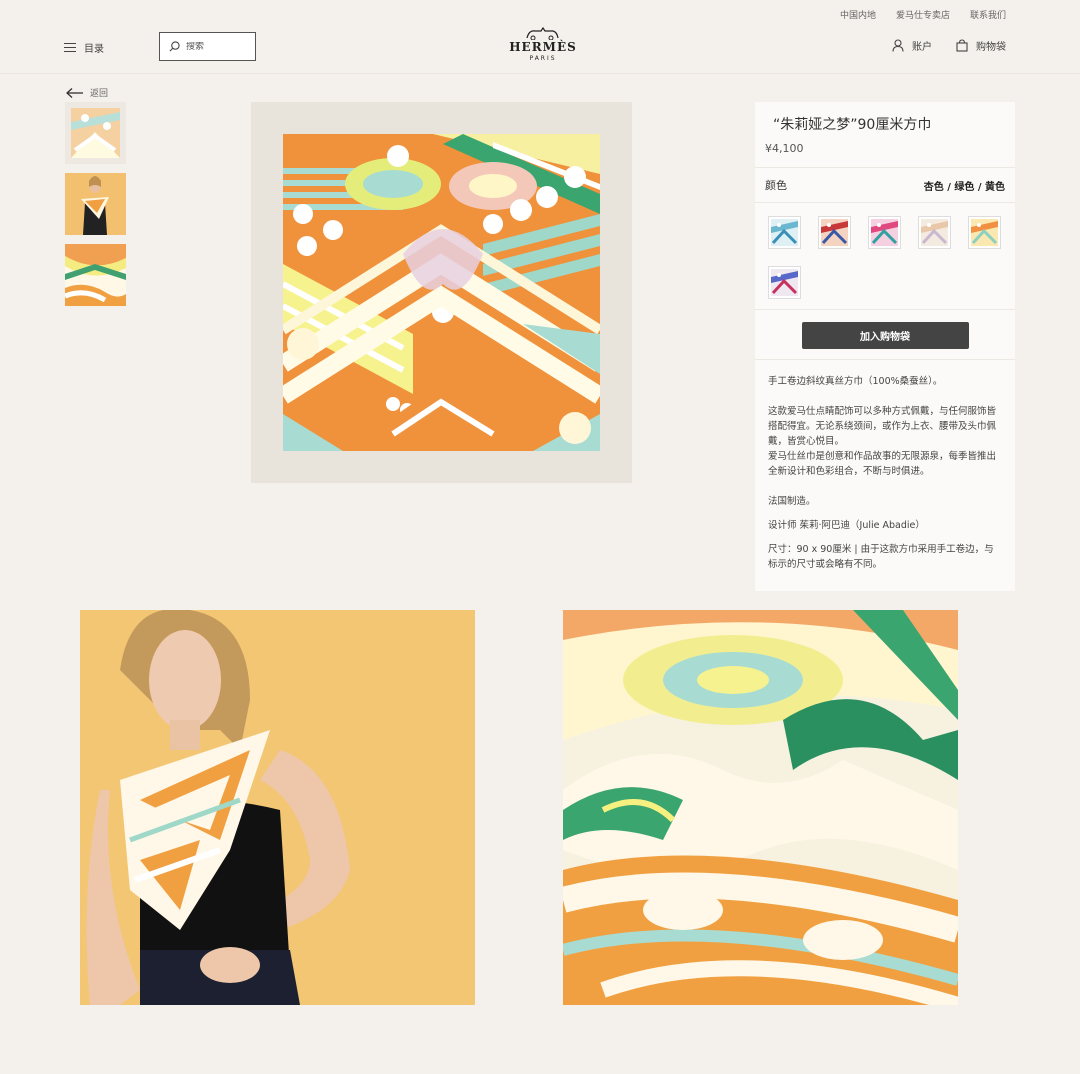  What do you see at coordinates (846, 525) in the screenshot?
I see `designer-line: 设计师 茱莉·阿巴迪（Julie Abadie）` at bounding box center [846, 525].